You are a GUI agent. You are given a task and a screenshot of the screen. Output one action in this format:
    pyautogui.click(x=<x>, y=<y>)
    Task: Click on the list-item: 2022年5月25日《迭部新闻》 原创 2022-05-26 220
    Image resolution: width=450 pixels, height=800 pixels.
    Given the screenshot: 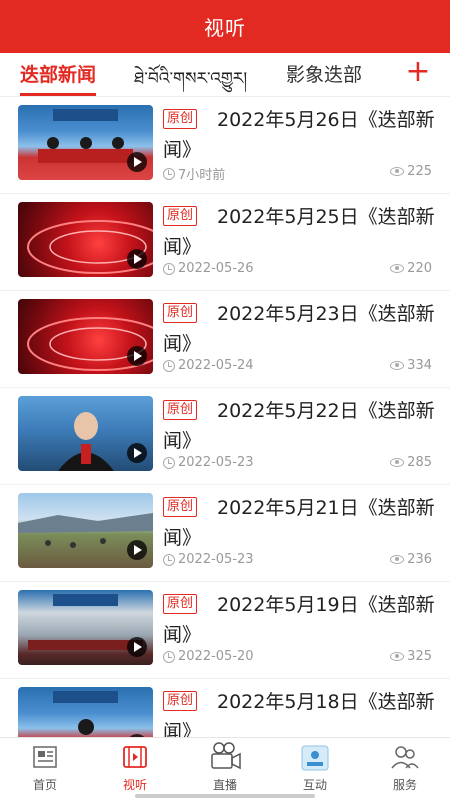 What is the action you would take?
    pyautogui.click(x=225, y=242)
    